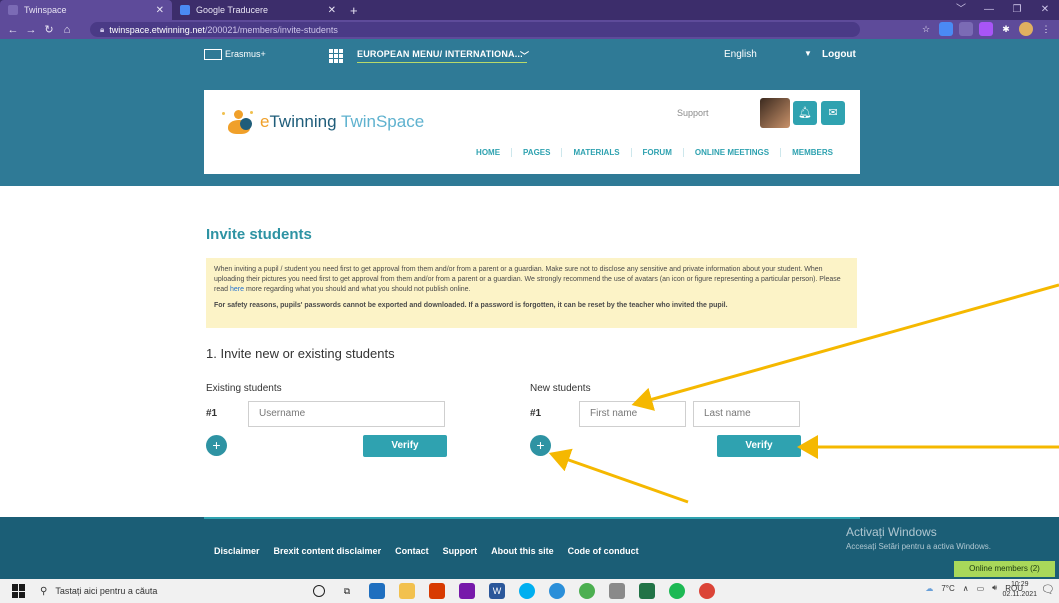  Describe the element at coordinates (31, 30) in the screenshot. I see `forward-icon: →` at that location.